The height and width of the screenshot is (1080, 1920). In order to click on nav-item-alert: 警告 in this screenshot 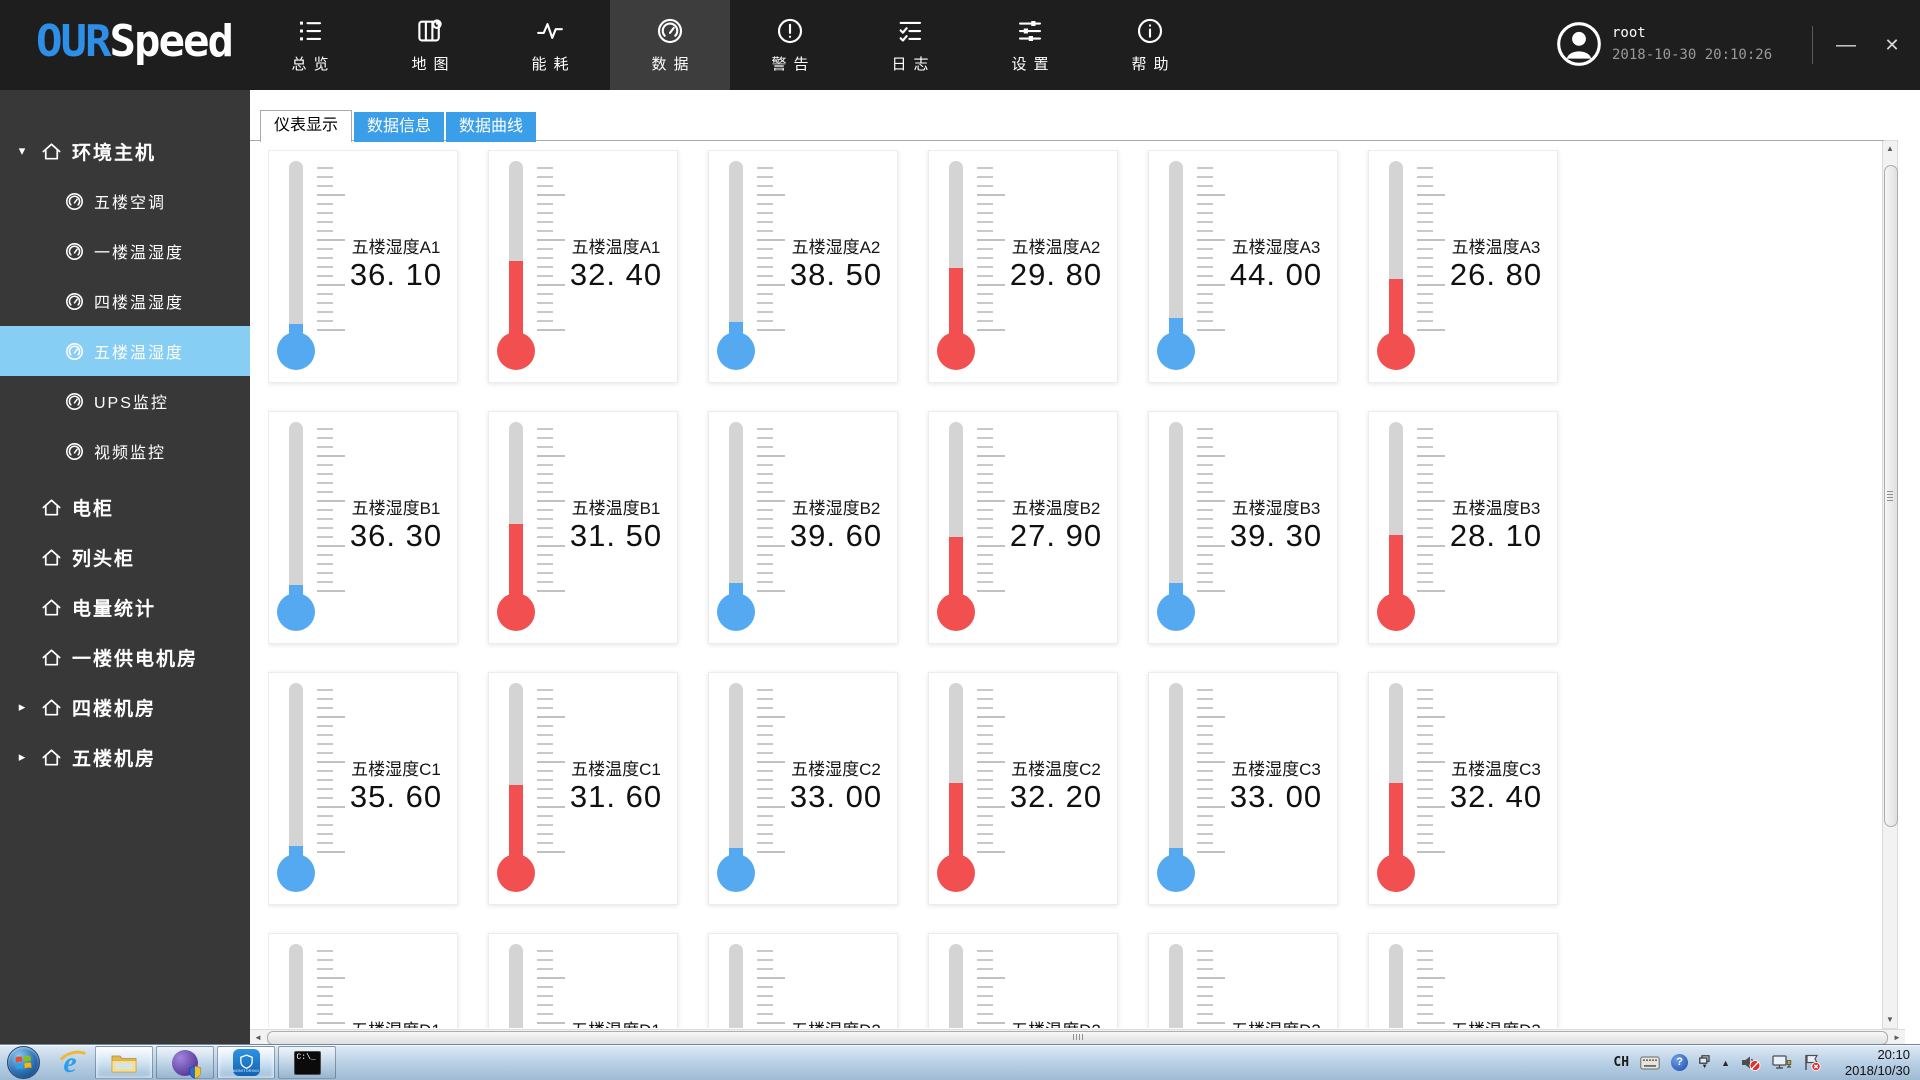, I will do `click(790, 45)`.